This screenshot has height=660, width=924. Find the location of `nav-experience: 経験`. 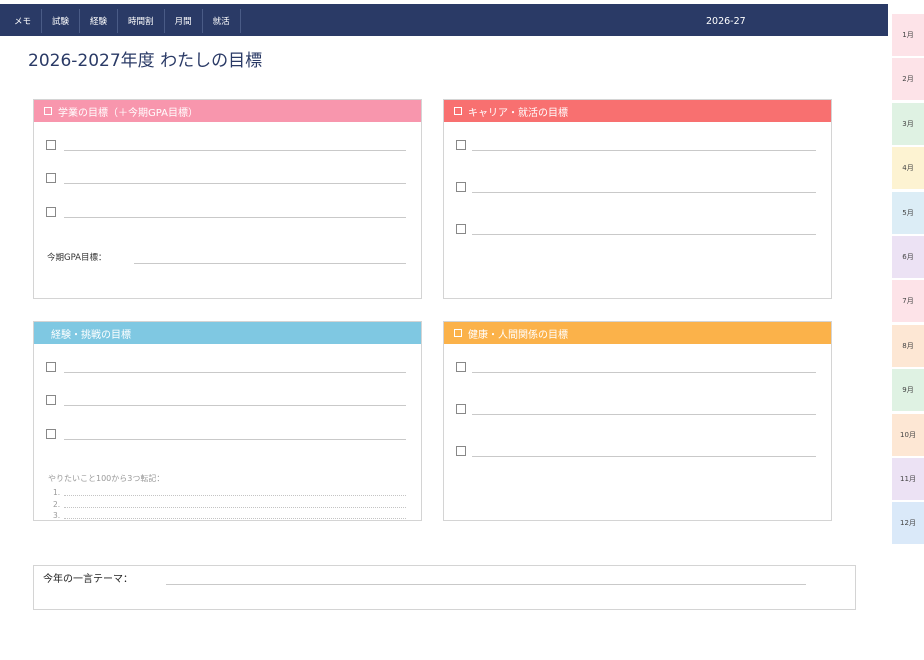

nav-experience: 経験 is located at coordinates (99, 21).